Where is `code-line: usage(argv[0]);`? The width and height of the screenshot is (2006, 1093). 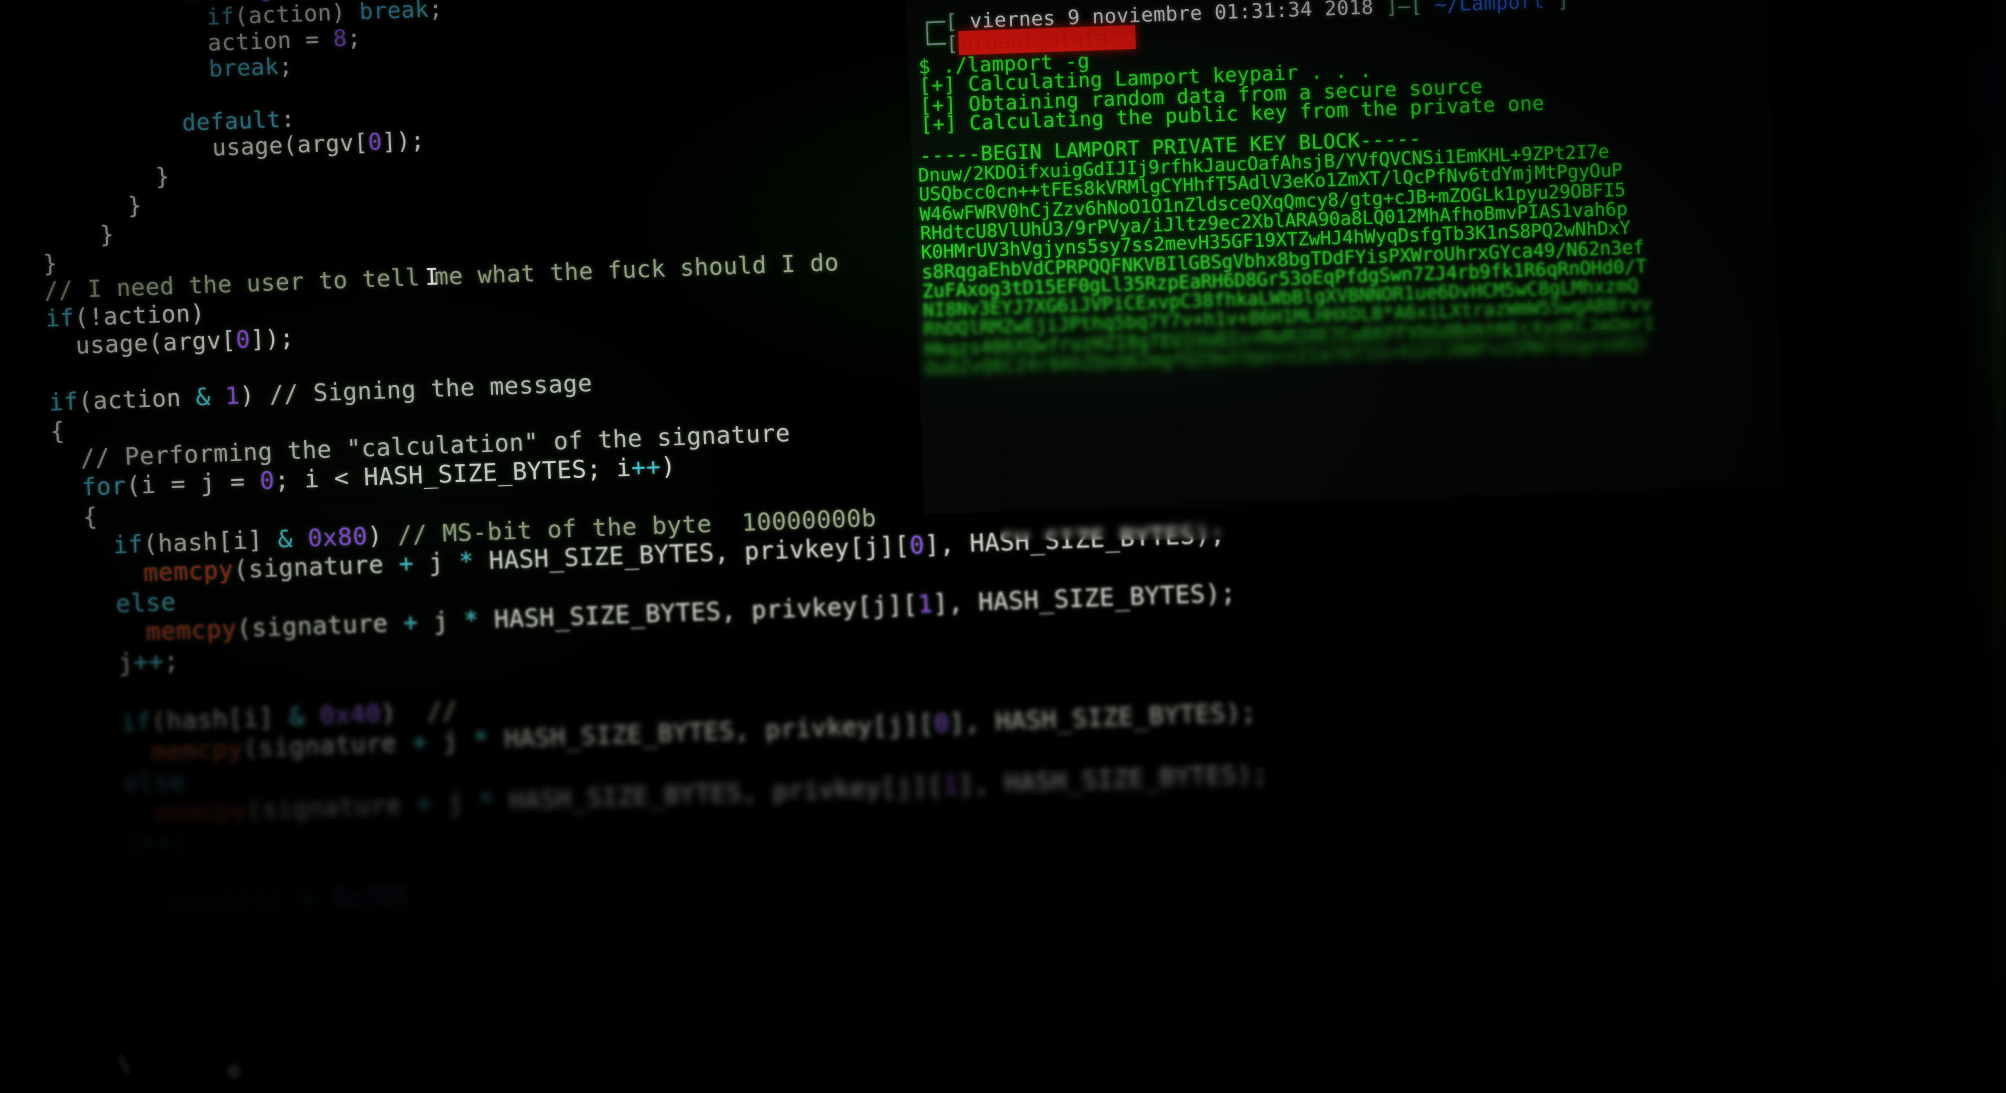
code-line: usage(argv[0]); is located at coordinates (318, 145).